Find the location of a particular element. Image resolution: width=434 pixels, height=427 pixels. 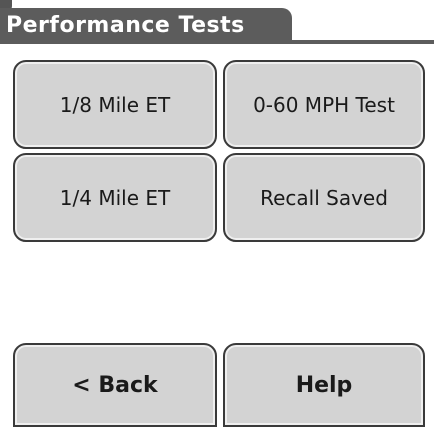

eighth-mile-et-button: 1/8 Mile ET is located at coordinates (115, 104).